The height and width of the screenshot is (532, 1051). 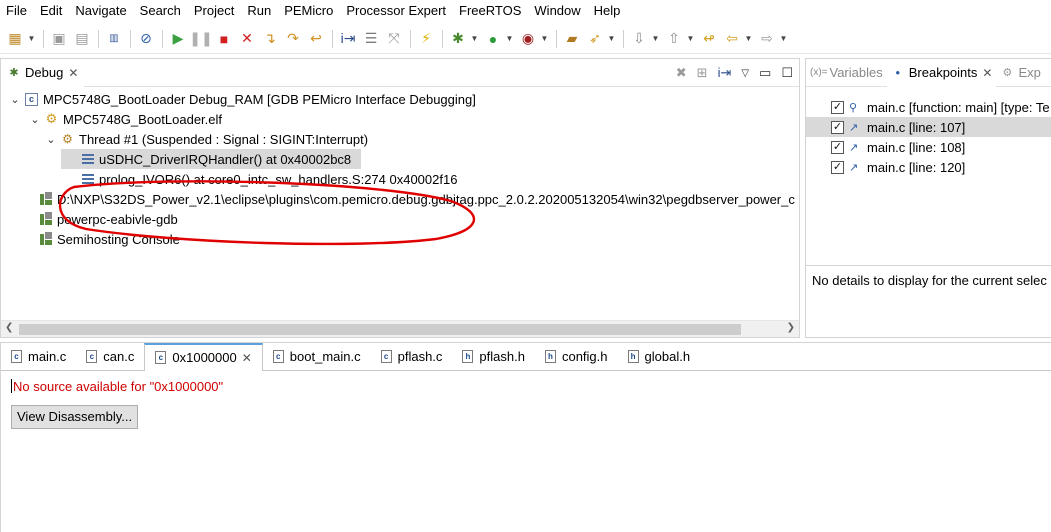 What do you see at coordinates (787, 73) in the screenshot?
I see `maximize-icon: ☐` at bounding box center [787, 73].